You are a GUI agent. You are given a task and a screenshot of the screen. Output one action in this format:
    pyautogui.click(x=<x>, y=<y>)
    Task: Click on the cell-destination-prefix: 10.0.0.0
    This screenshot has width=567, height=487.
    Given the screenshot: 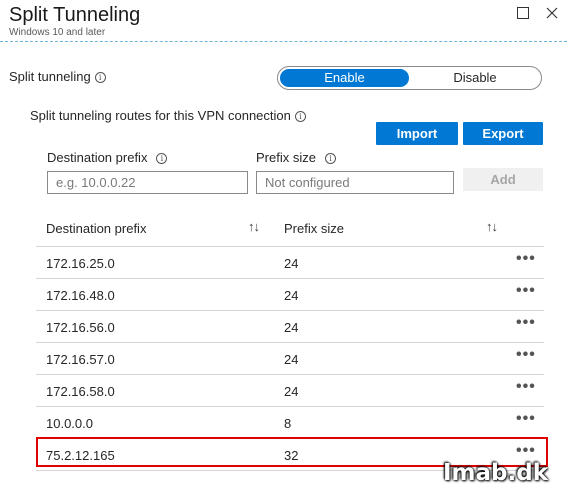 What is the action you would take?
    pyautogui.click(x=69, y=423)
    